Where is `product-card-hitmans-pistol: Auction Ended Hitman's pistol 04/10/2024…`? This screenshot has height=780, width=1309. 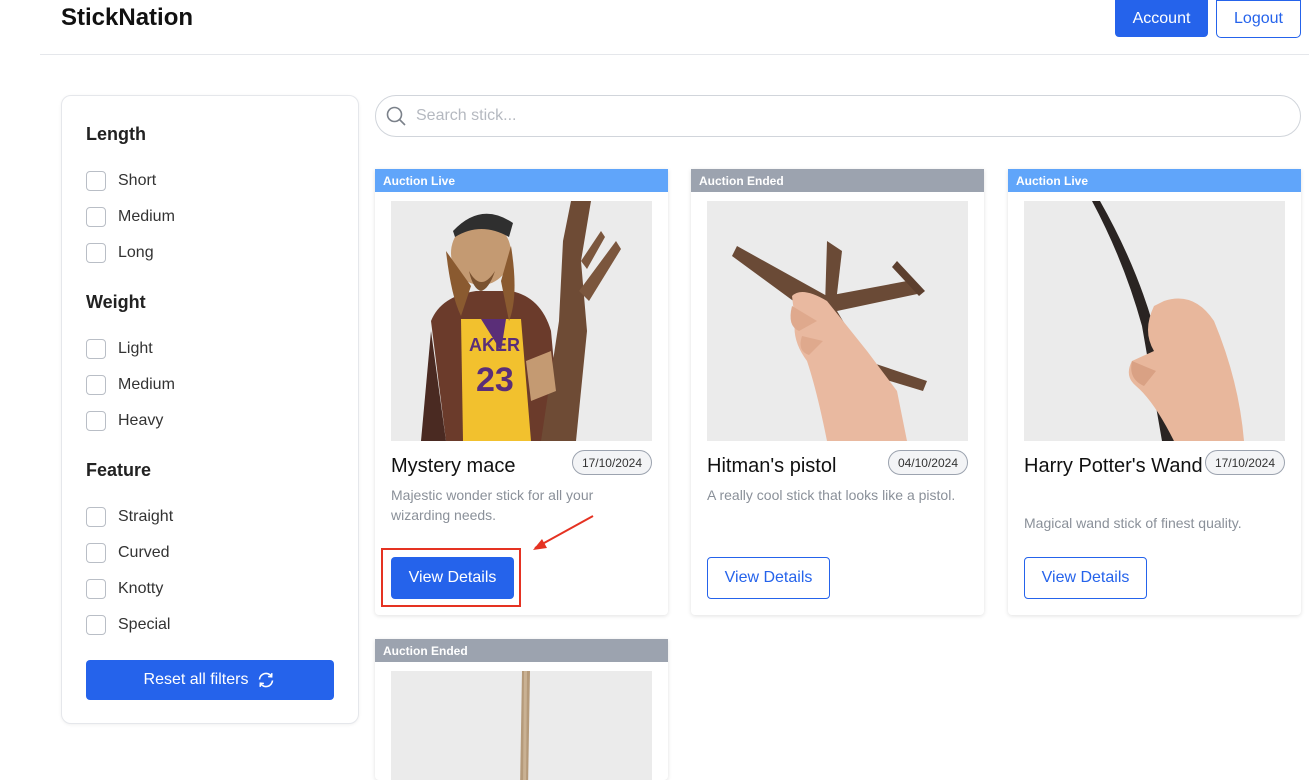
product-card-hitmans-pistol: Auction Ended Hitman's pistol 04/10/2024… is located at coordinates (837, 392).